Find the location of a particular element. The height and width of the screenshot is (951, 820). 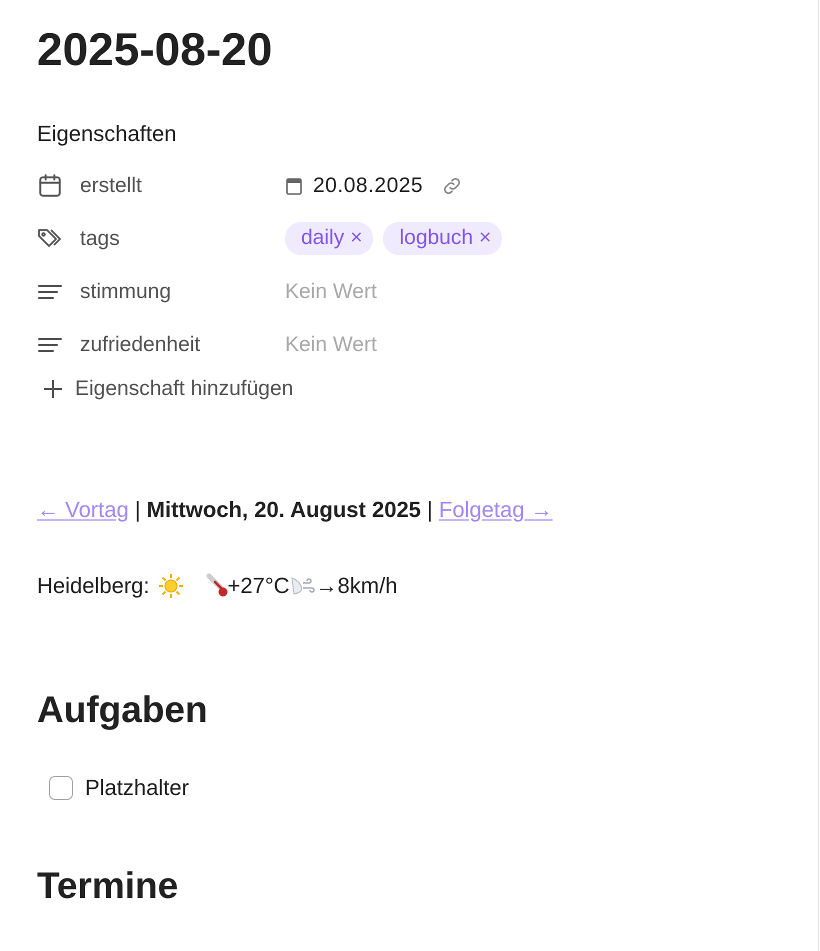

task-label: Platzhalter is located at coordinates (137, 788).